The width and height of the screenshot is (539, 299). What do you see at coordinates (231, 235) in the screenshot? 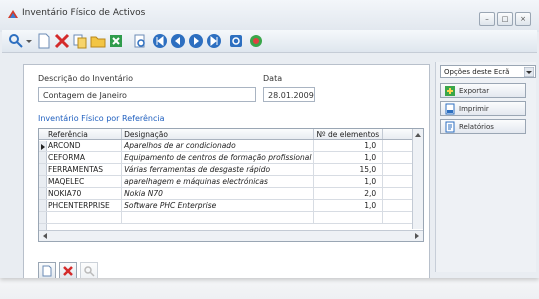
I see `horizontal-scrollbar` at bounding box center [231, 235].